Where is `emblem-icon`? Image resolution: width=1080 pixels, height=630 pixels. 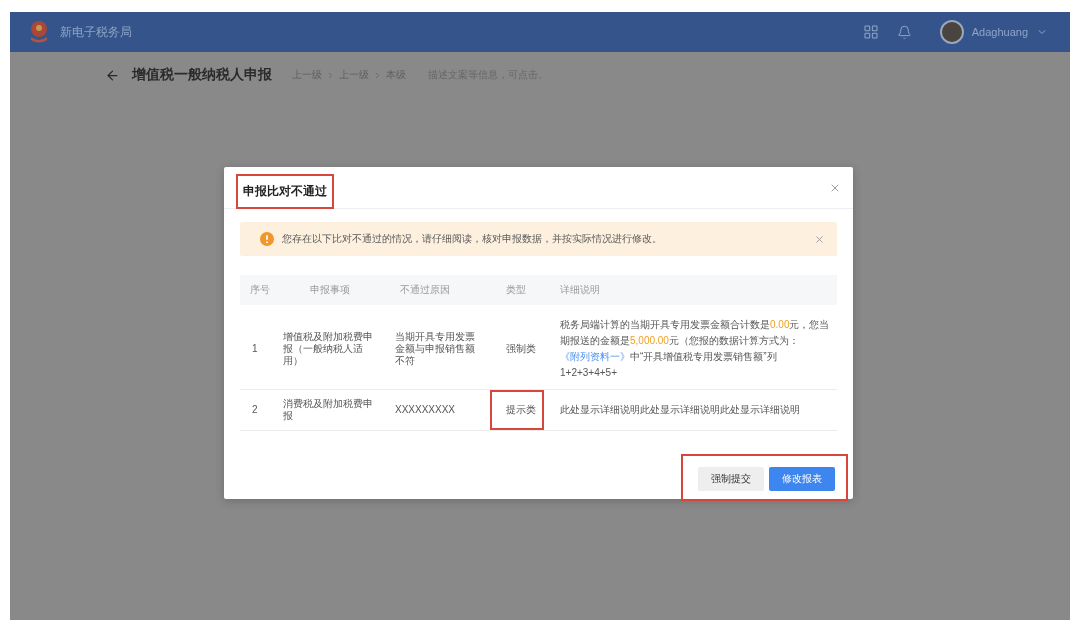 emblem-icon is located at coordinates (39, 32).